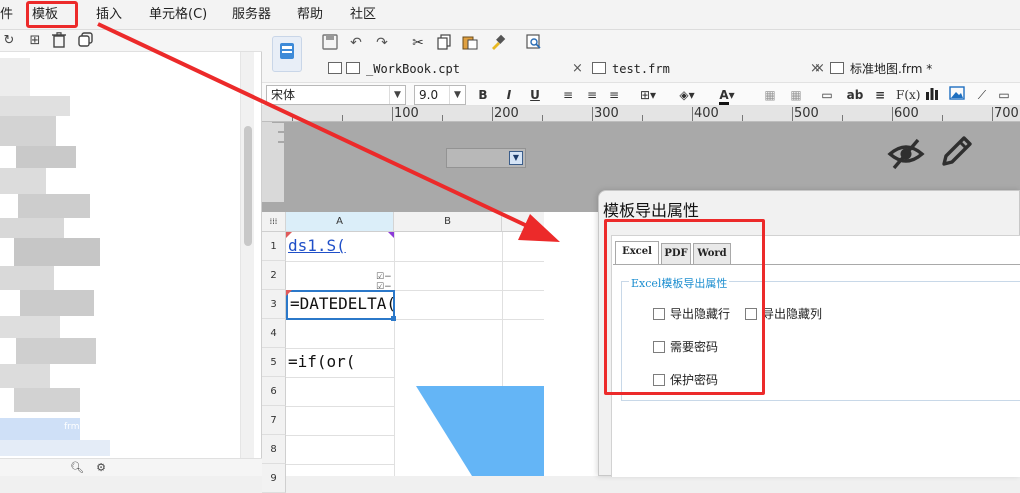  I want to click on tab-workbook: _WorkBook.cpt ×, so click(457, 69).